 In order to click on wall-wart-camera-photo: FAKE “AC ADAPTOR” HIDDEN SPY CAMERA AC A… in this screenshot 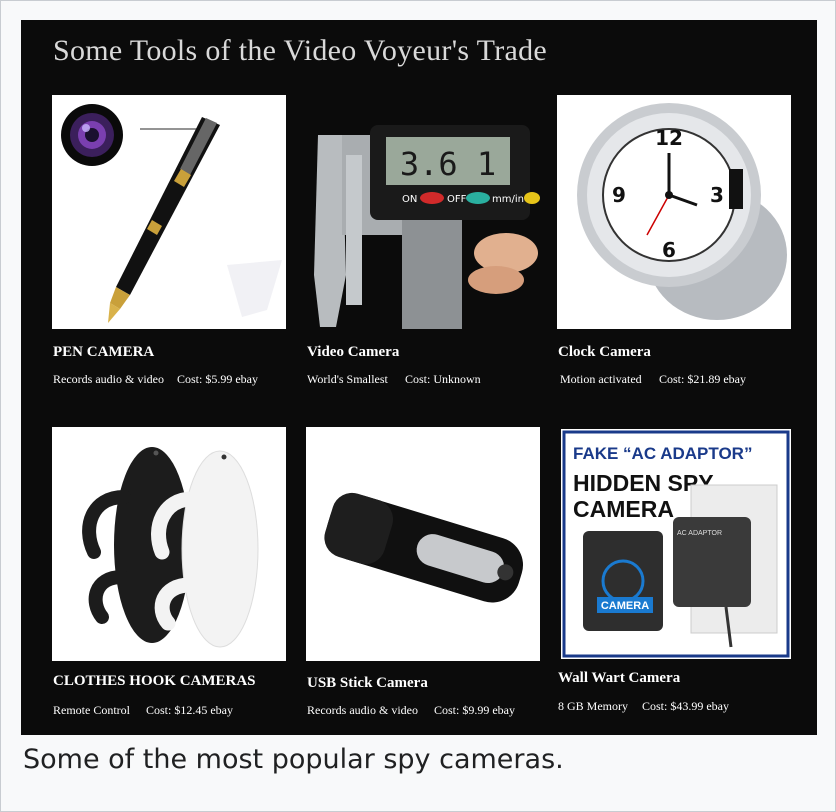, I will do `click(676, 544)`.